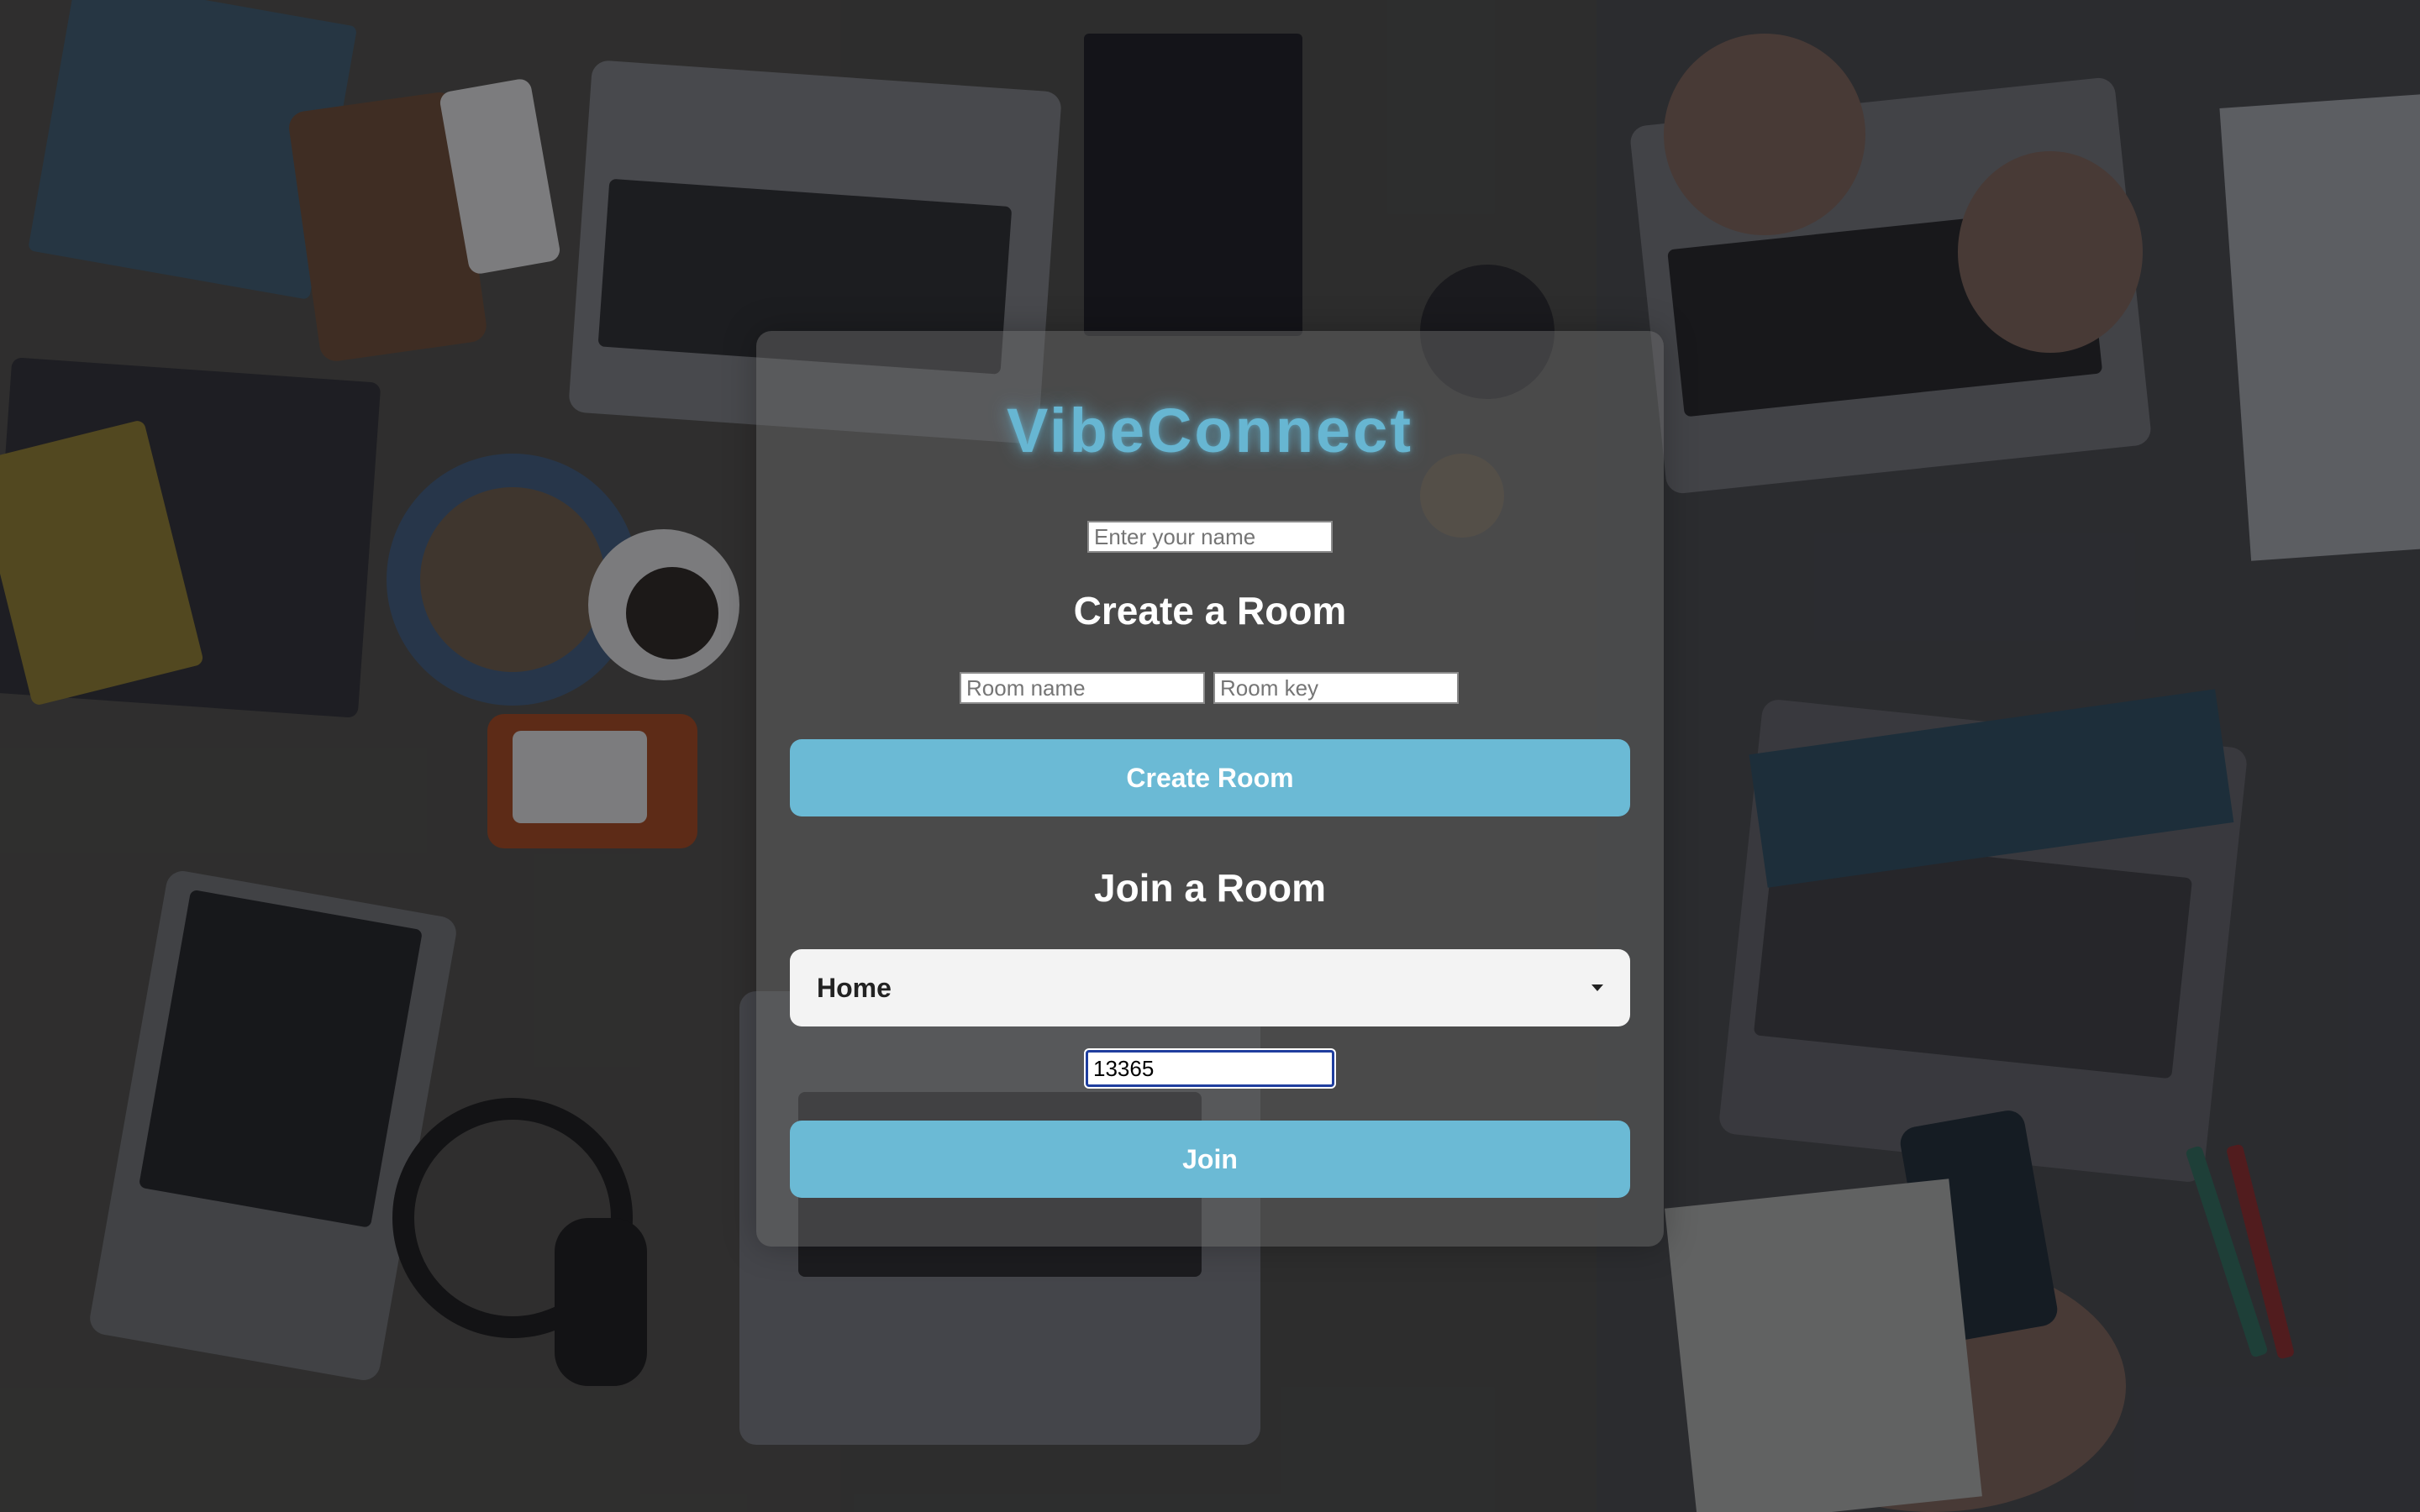  What do you see at coordinates (1210, 1159) in the screenshot?
I see `join-button: Join` at bounding box center [1210, 1159].